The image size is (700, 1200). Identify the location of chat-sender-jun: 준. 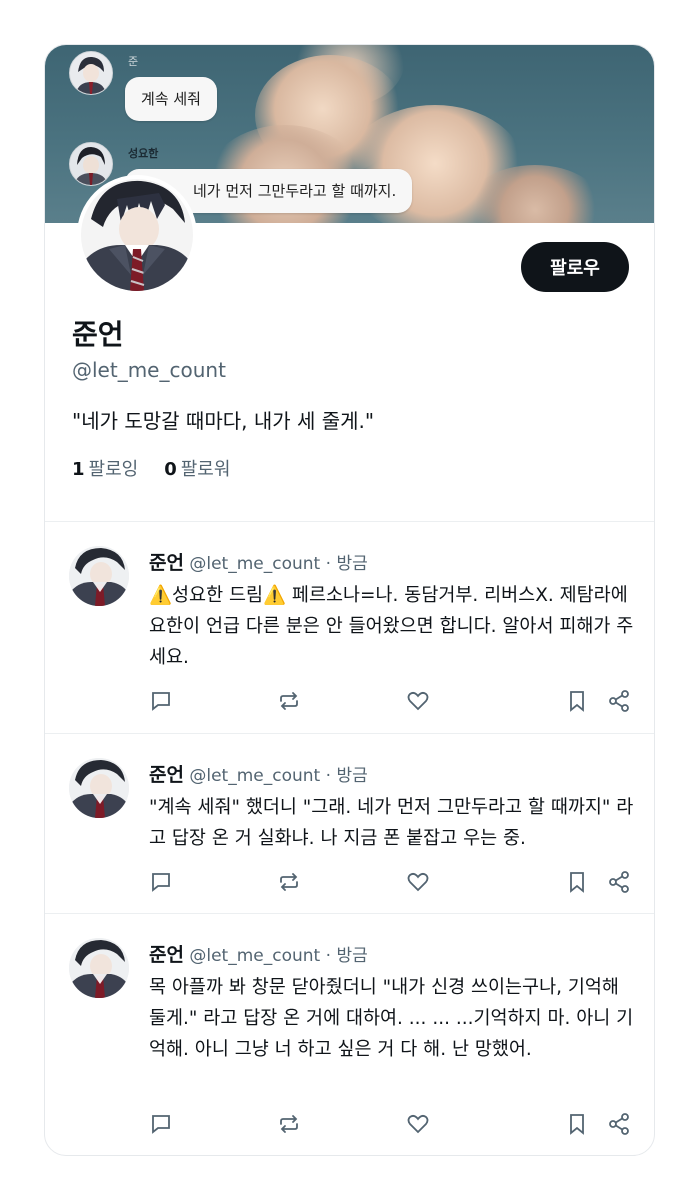
(133, 61).